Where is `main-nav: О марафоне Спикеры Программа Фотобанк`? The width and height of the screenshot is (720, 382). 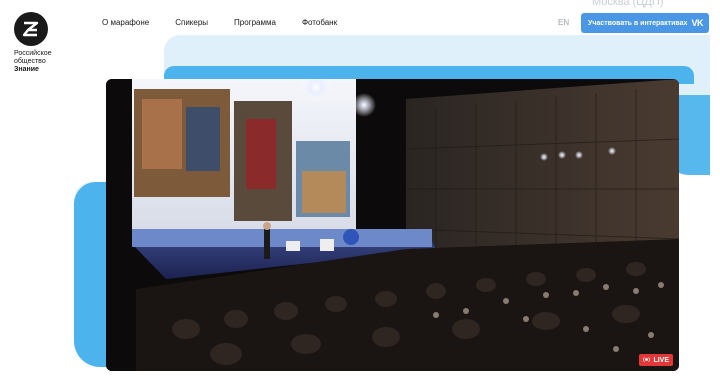 main-nav: О марафоне Спикеры Программа Фотобанк is located at coordinates (219, 22).